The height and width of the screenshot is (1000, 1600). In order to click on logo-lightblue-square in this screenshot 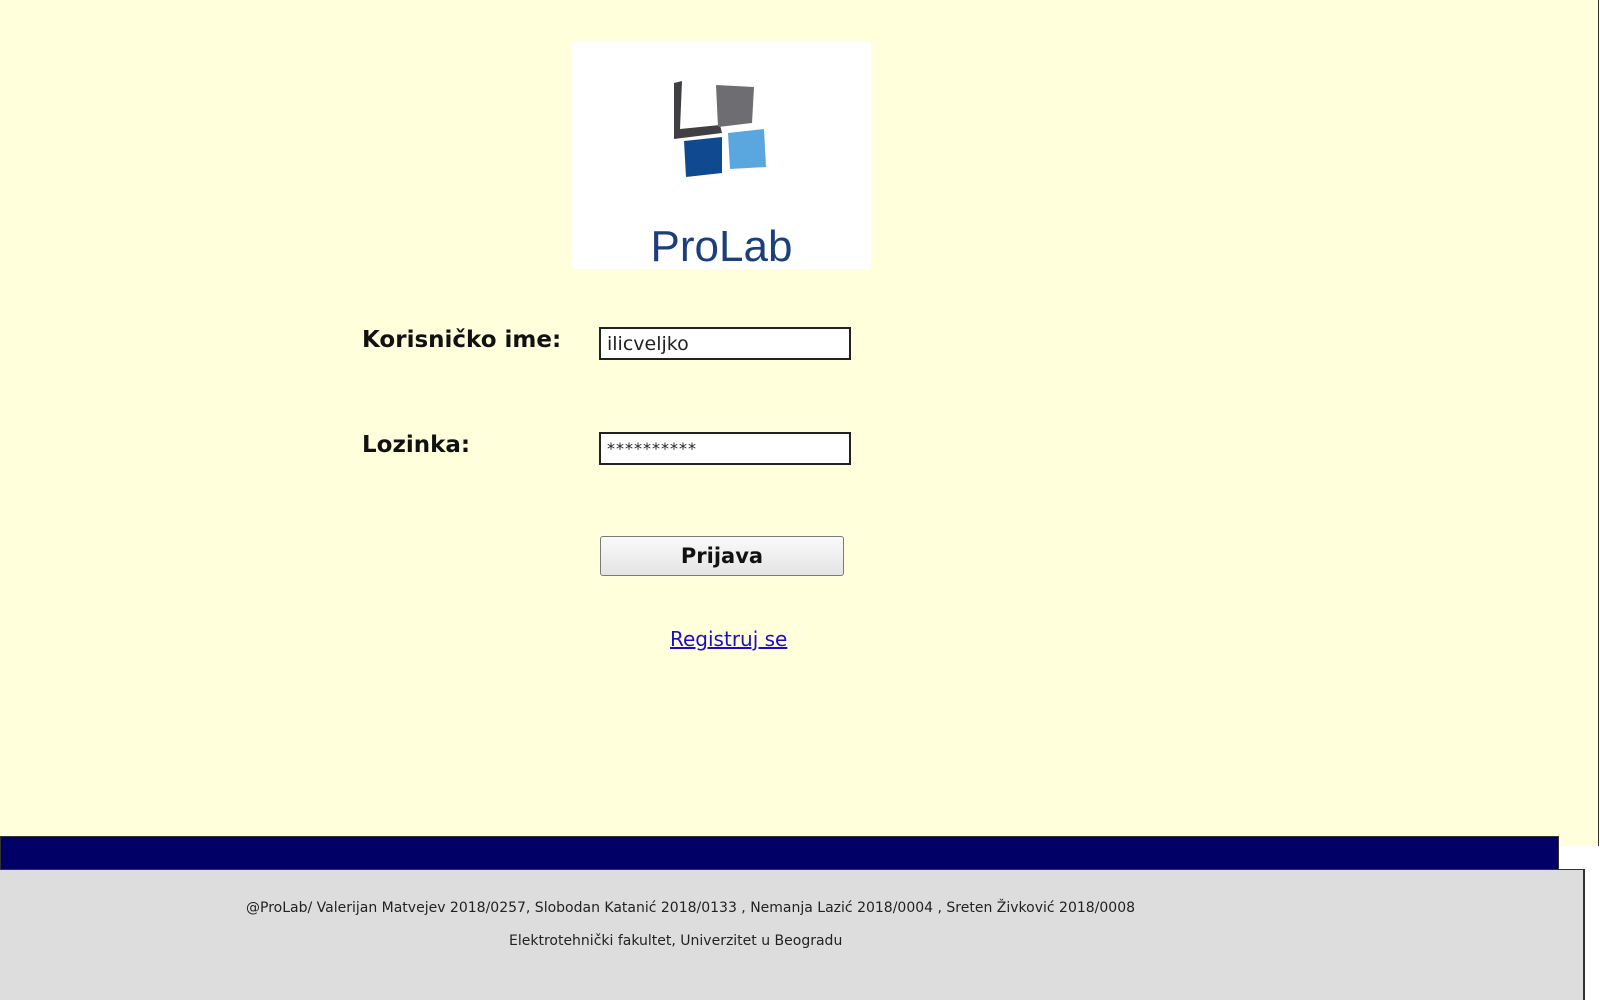, I will do `click(747, 149)`.